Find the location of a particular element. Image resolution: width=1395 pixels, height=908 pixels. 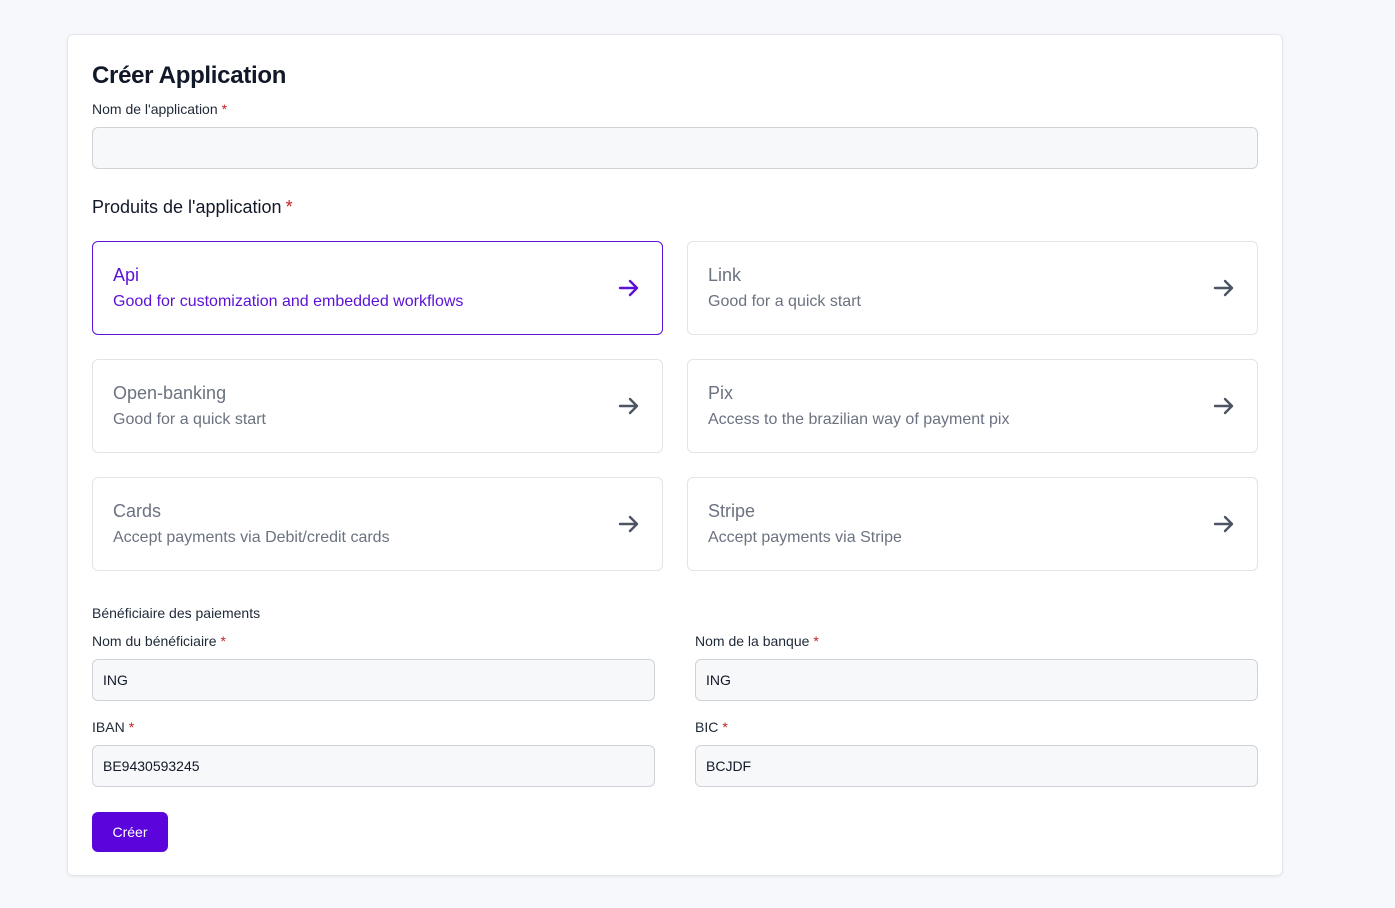

beneficiary-name-label: Nom du bénéficiaire * is located at coordinates (159, 641).